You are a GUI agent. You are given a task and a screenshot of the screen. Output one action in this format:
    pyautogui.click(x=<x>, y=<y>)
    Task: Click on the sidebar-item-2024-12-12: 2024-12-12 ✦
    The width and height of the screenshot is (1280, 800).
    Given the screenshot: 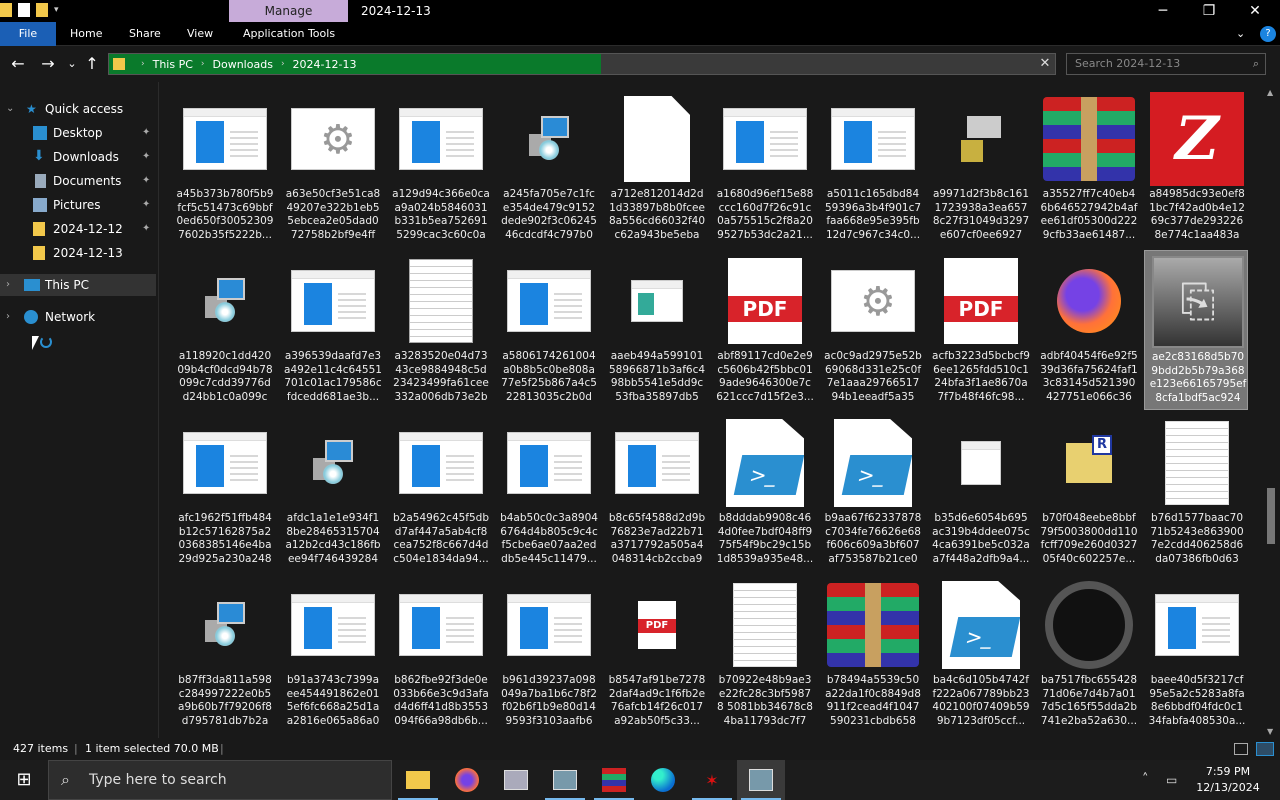 What is the action you would take?
    pyautogui.click(x=78, y=229)
    